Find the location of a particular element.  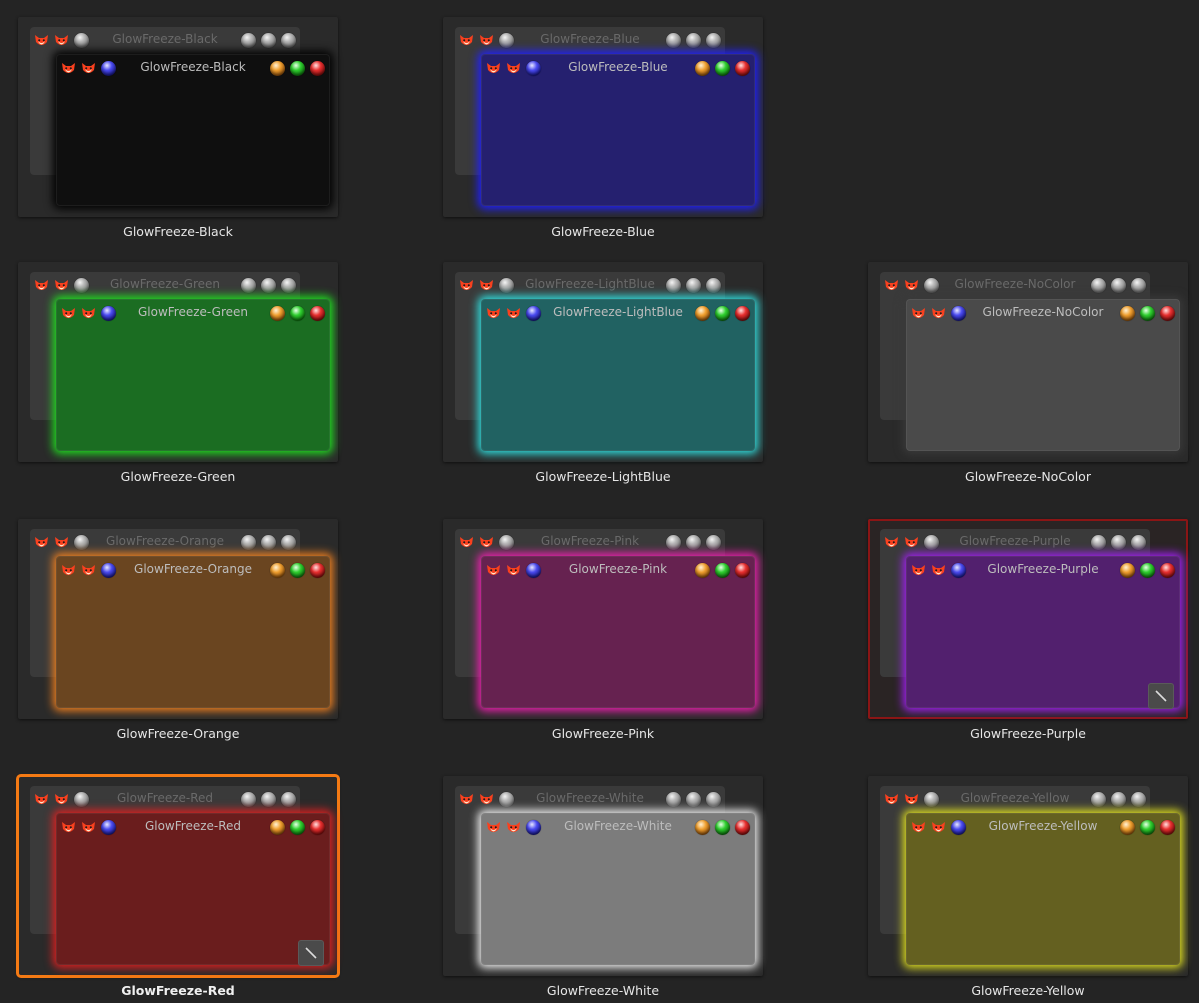

active-window-preview: GlowFreeze-Yellow is located at coordinates (1043, 889).